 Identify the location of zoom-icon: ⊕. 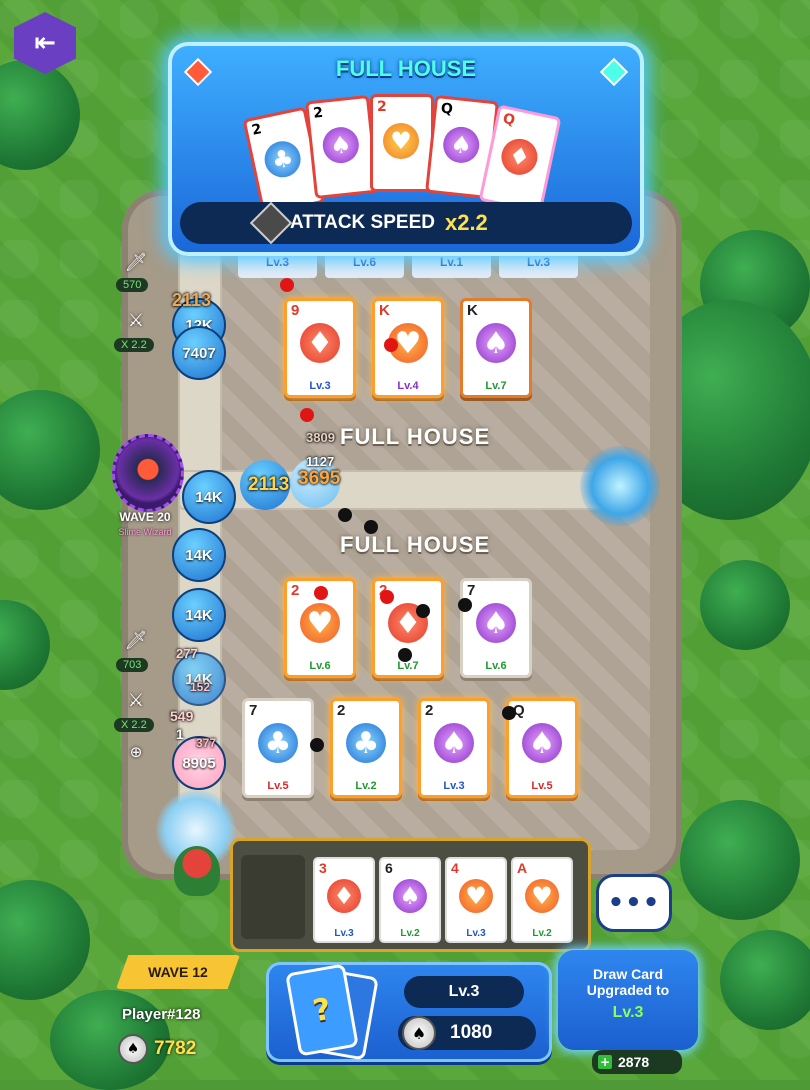
(136, 752).